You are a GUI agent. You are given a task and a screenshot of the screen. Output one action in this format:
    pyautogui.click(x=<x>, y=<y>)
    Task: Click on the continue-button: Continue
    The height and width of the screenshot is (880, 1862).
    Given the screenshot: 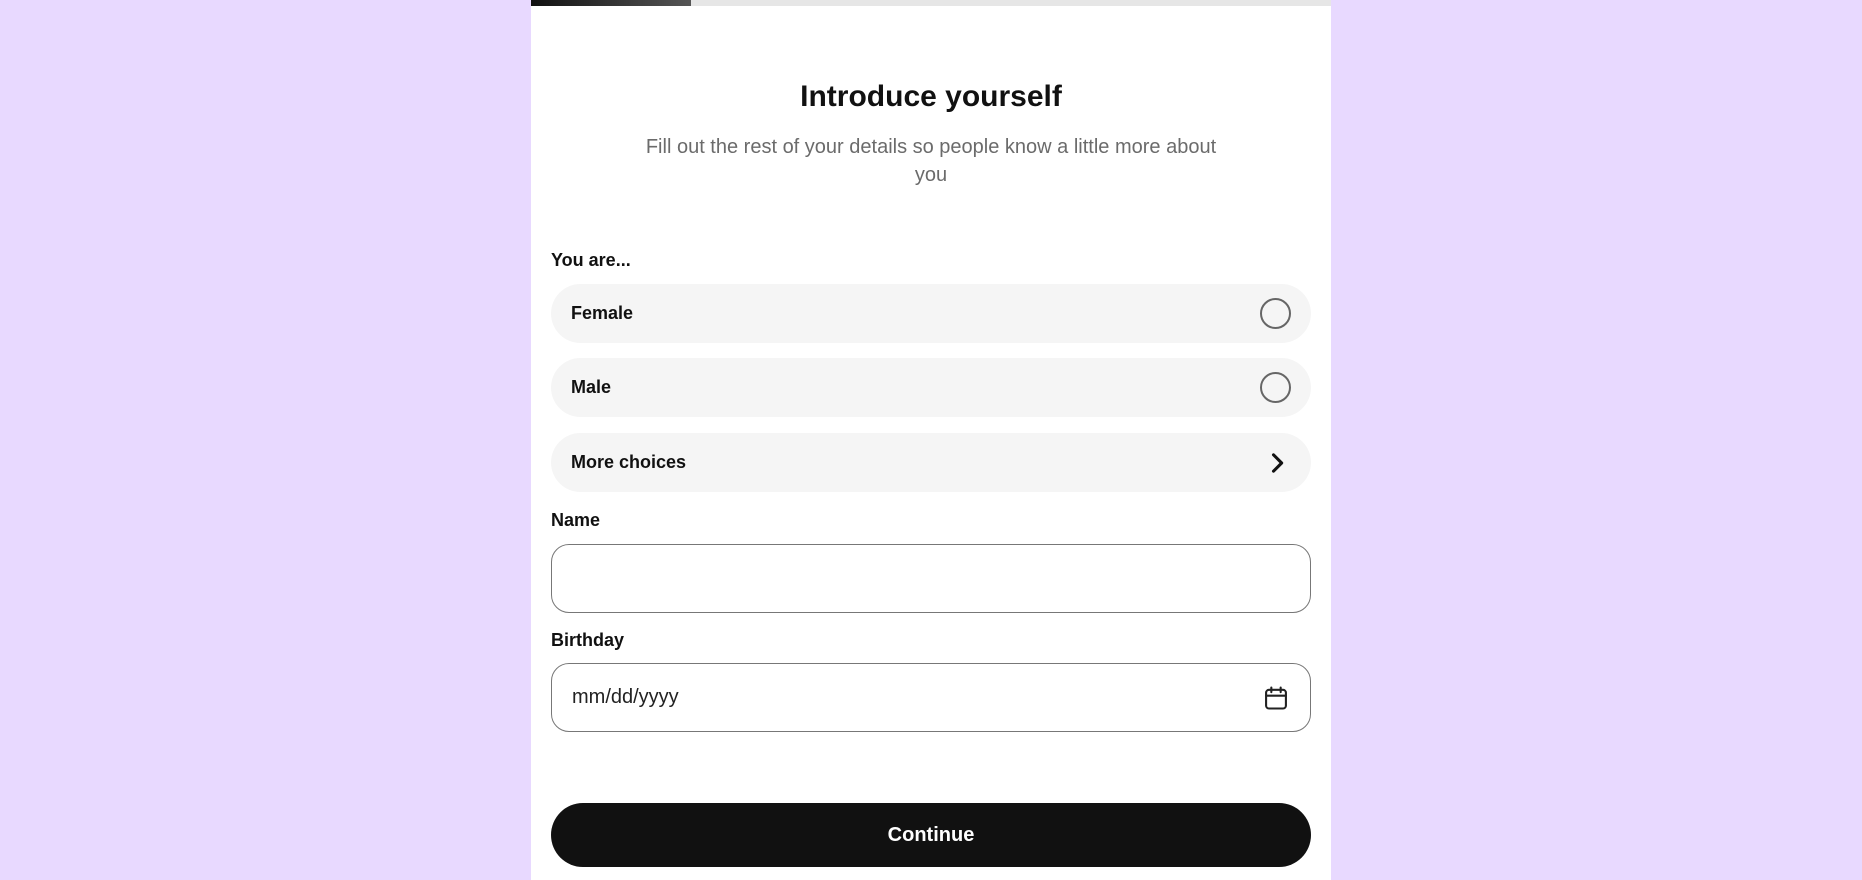 What is the action you would take?
    pyautogui.click(x=931, y=835)
    